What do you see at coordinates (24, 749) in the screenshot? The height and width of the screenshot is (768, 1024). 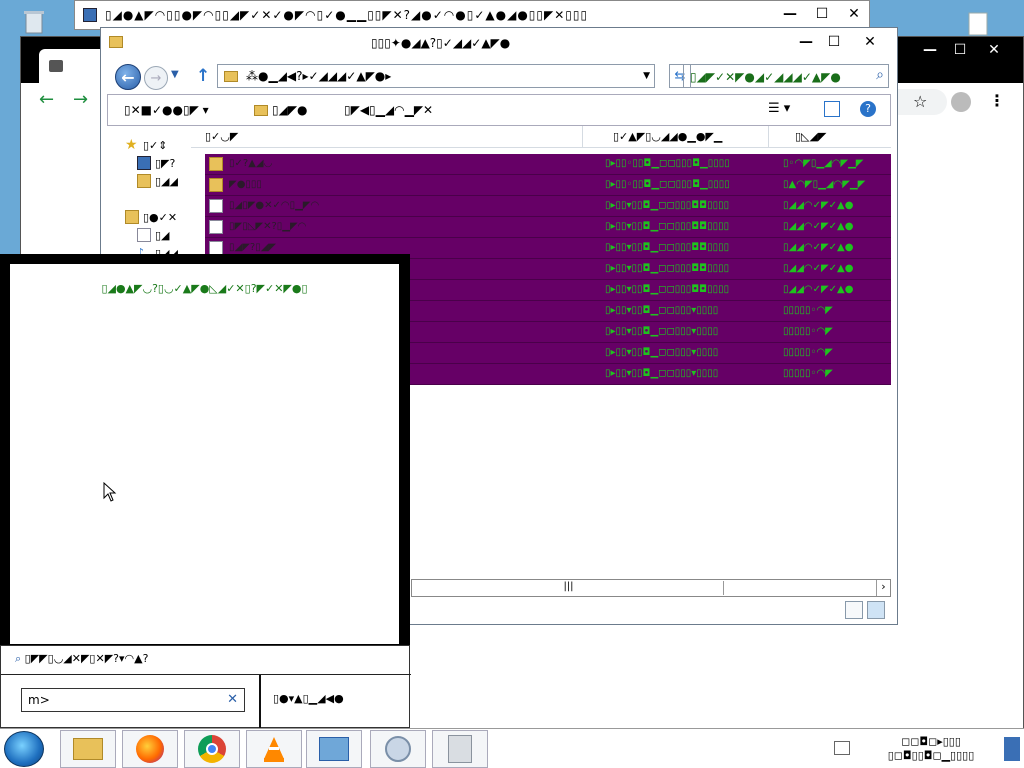 I see `start-button` at bounding box center [24, 749].